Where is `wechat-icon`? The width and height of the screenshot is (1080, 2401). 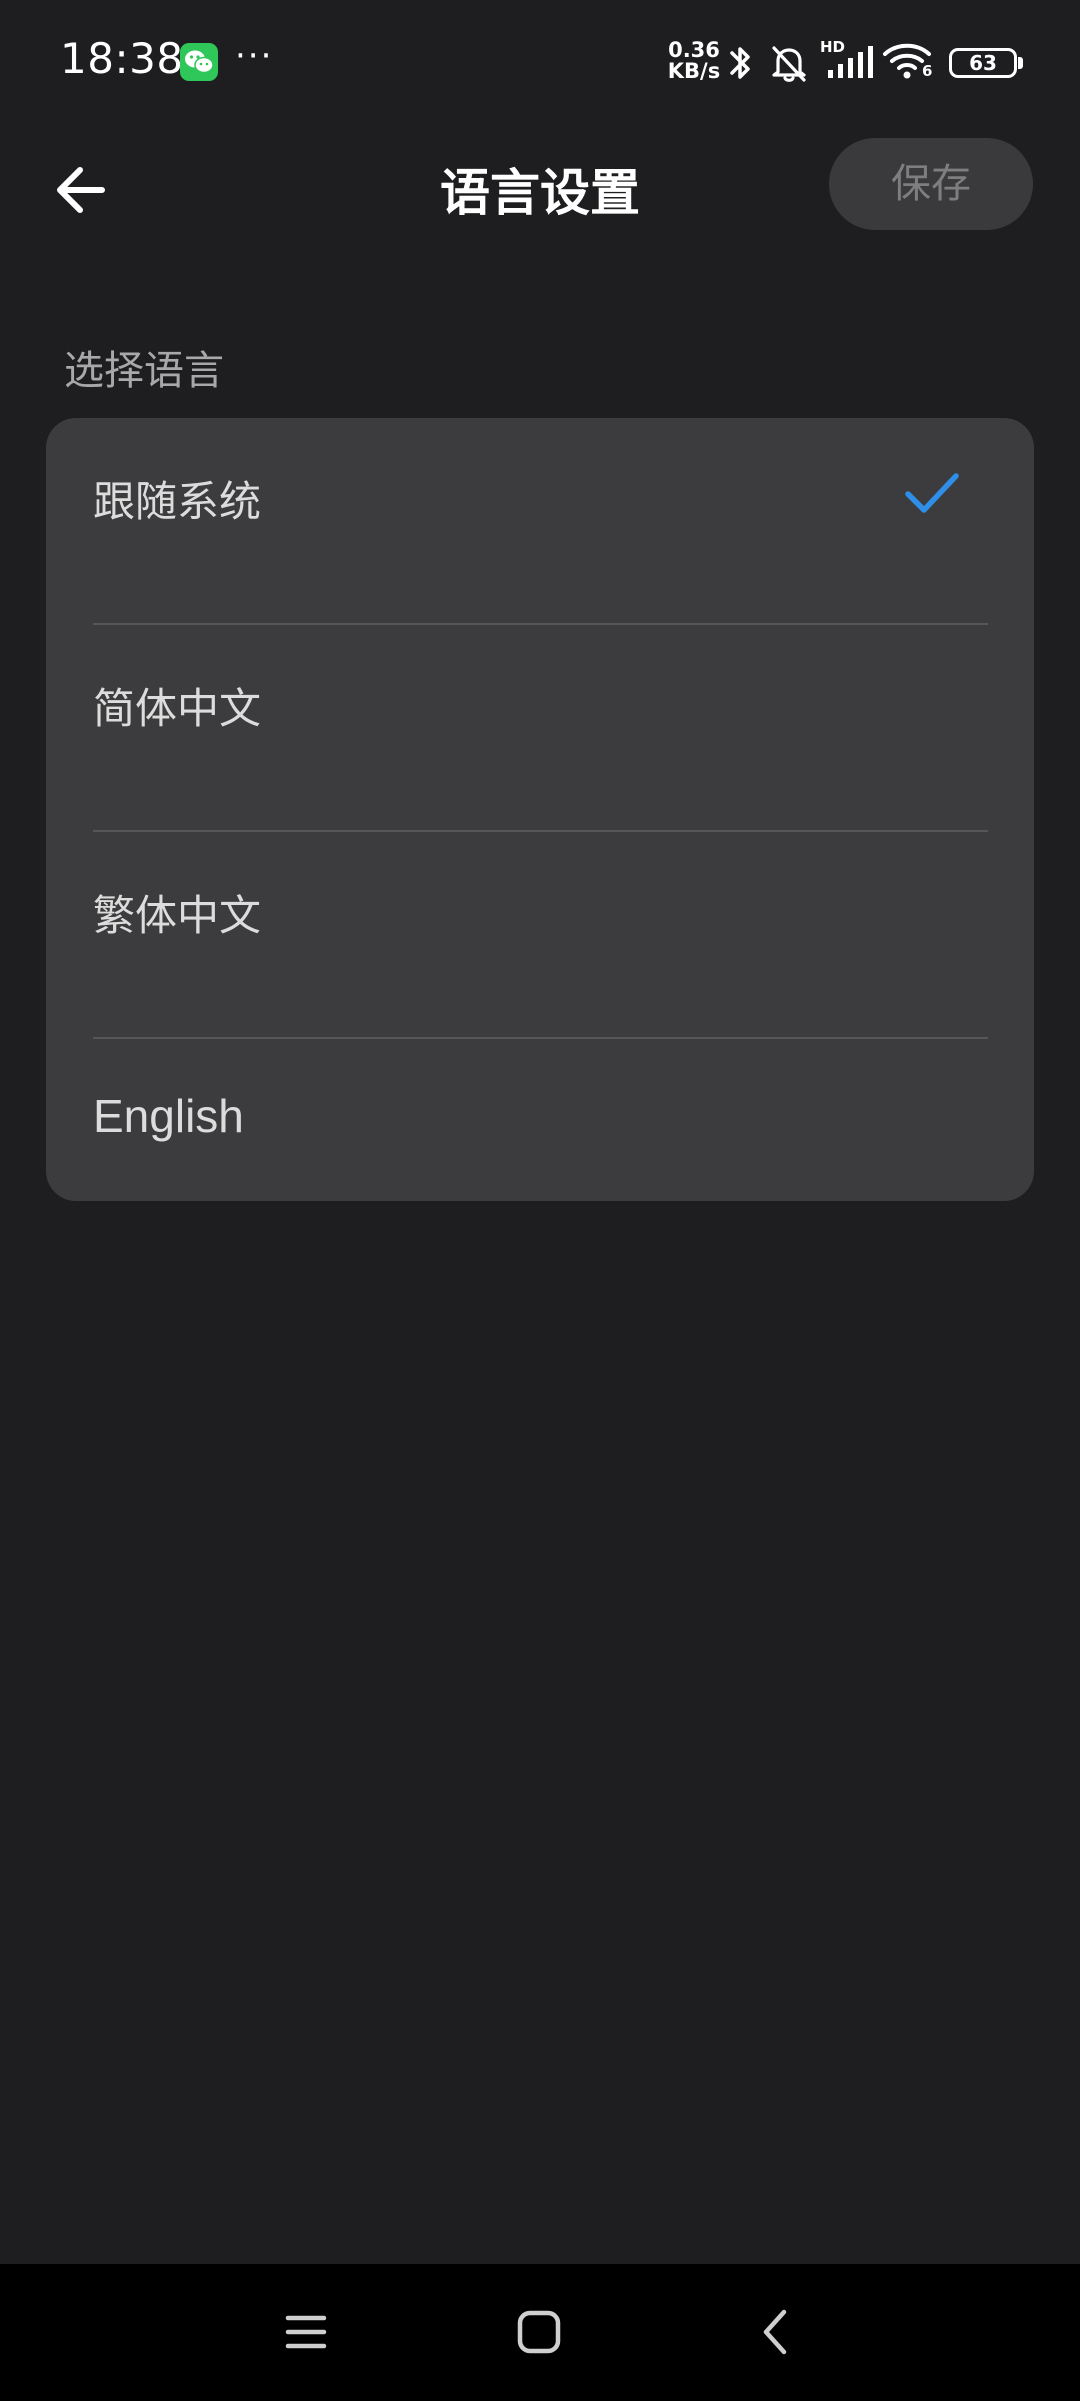 wechat-icon is located at coordinates (199, 62).